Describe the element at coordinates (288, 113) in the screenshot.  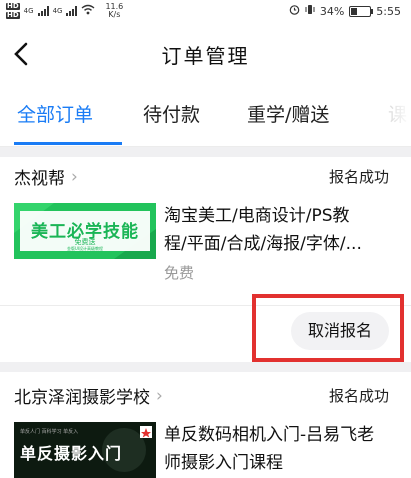
I see `tab-relearn-gift: 重学/赠送` at that location.